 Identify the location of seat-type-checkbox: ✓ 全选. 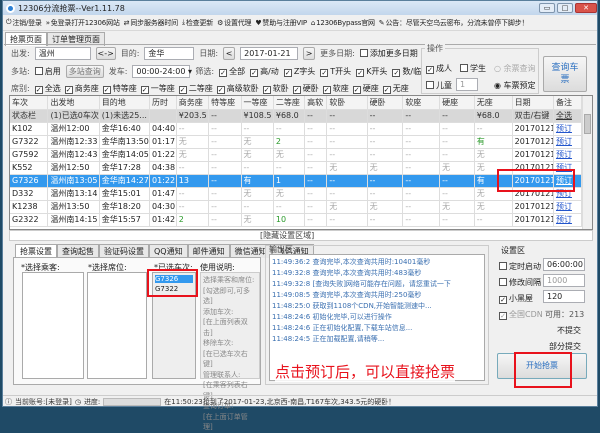
(47, 88).